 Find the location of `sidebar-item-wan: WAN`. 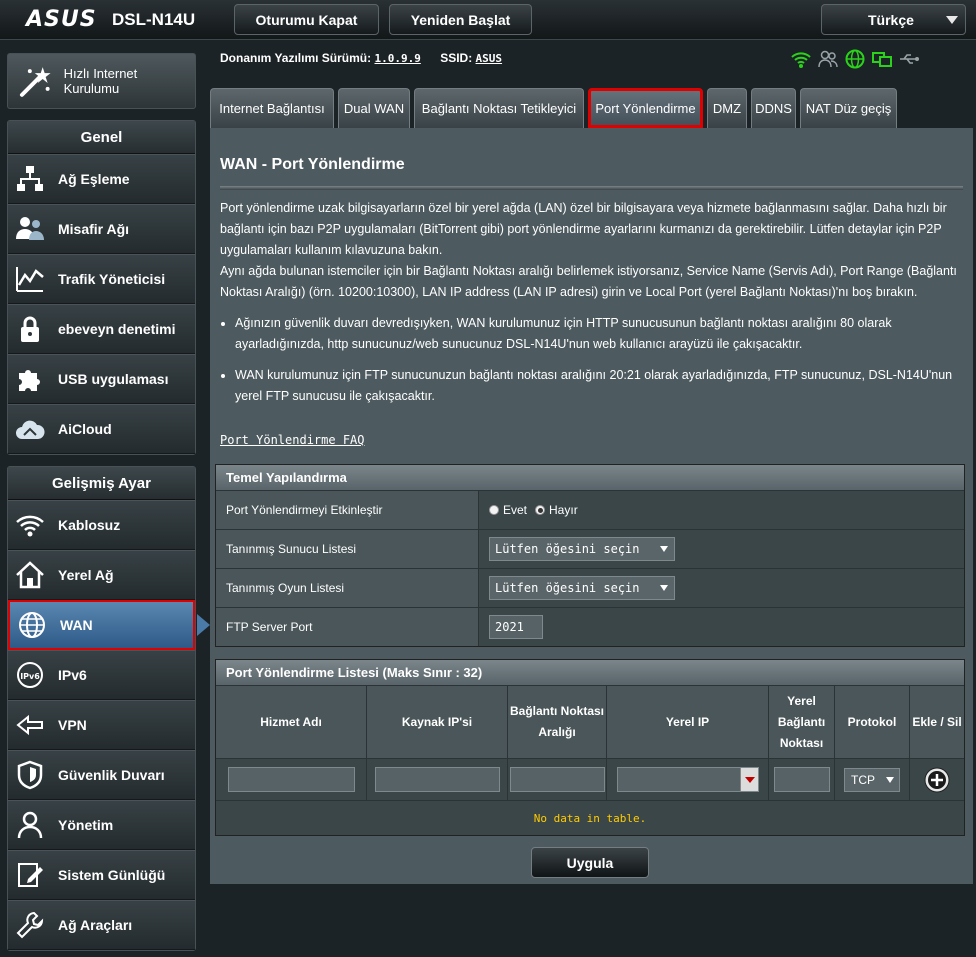

sidebar-item-wan: WAN is located at coordinates (109, 625).